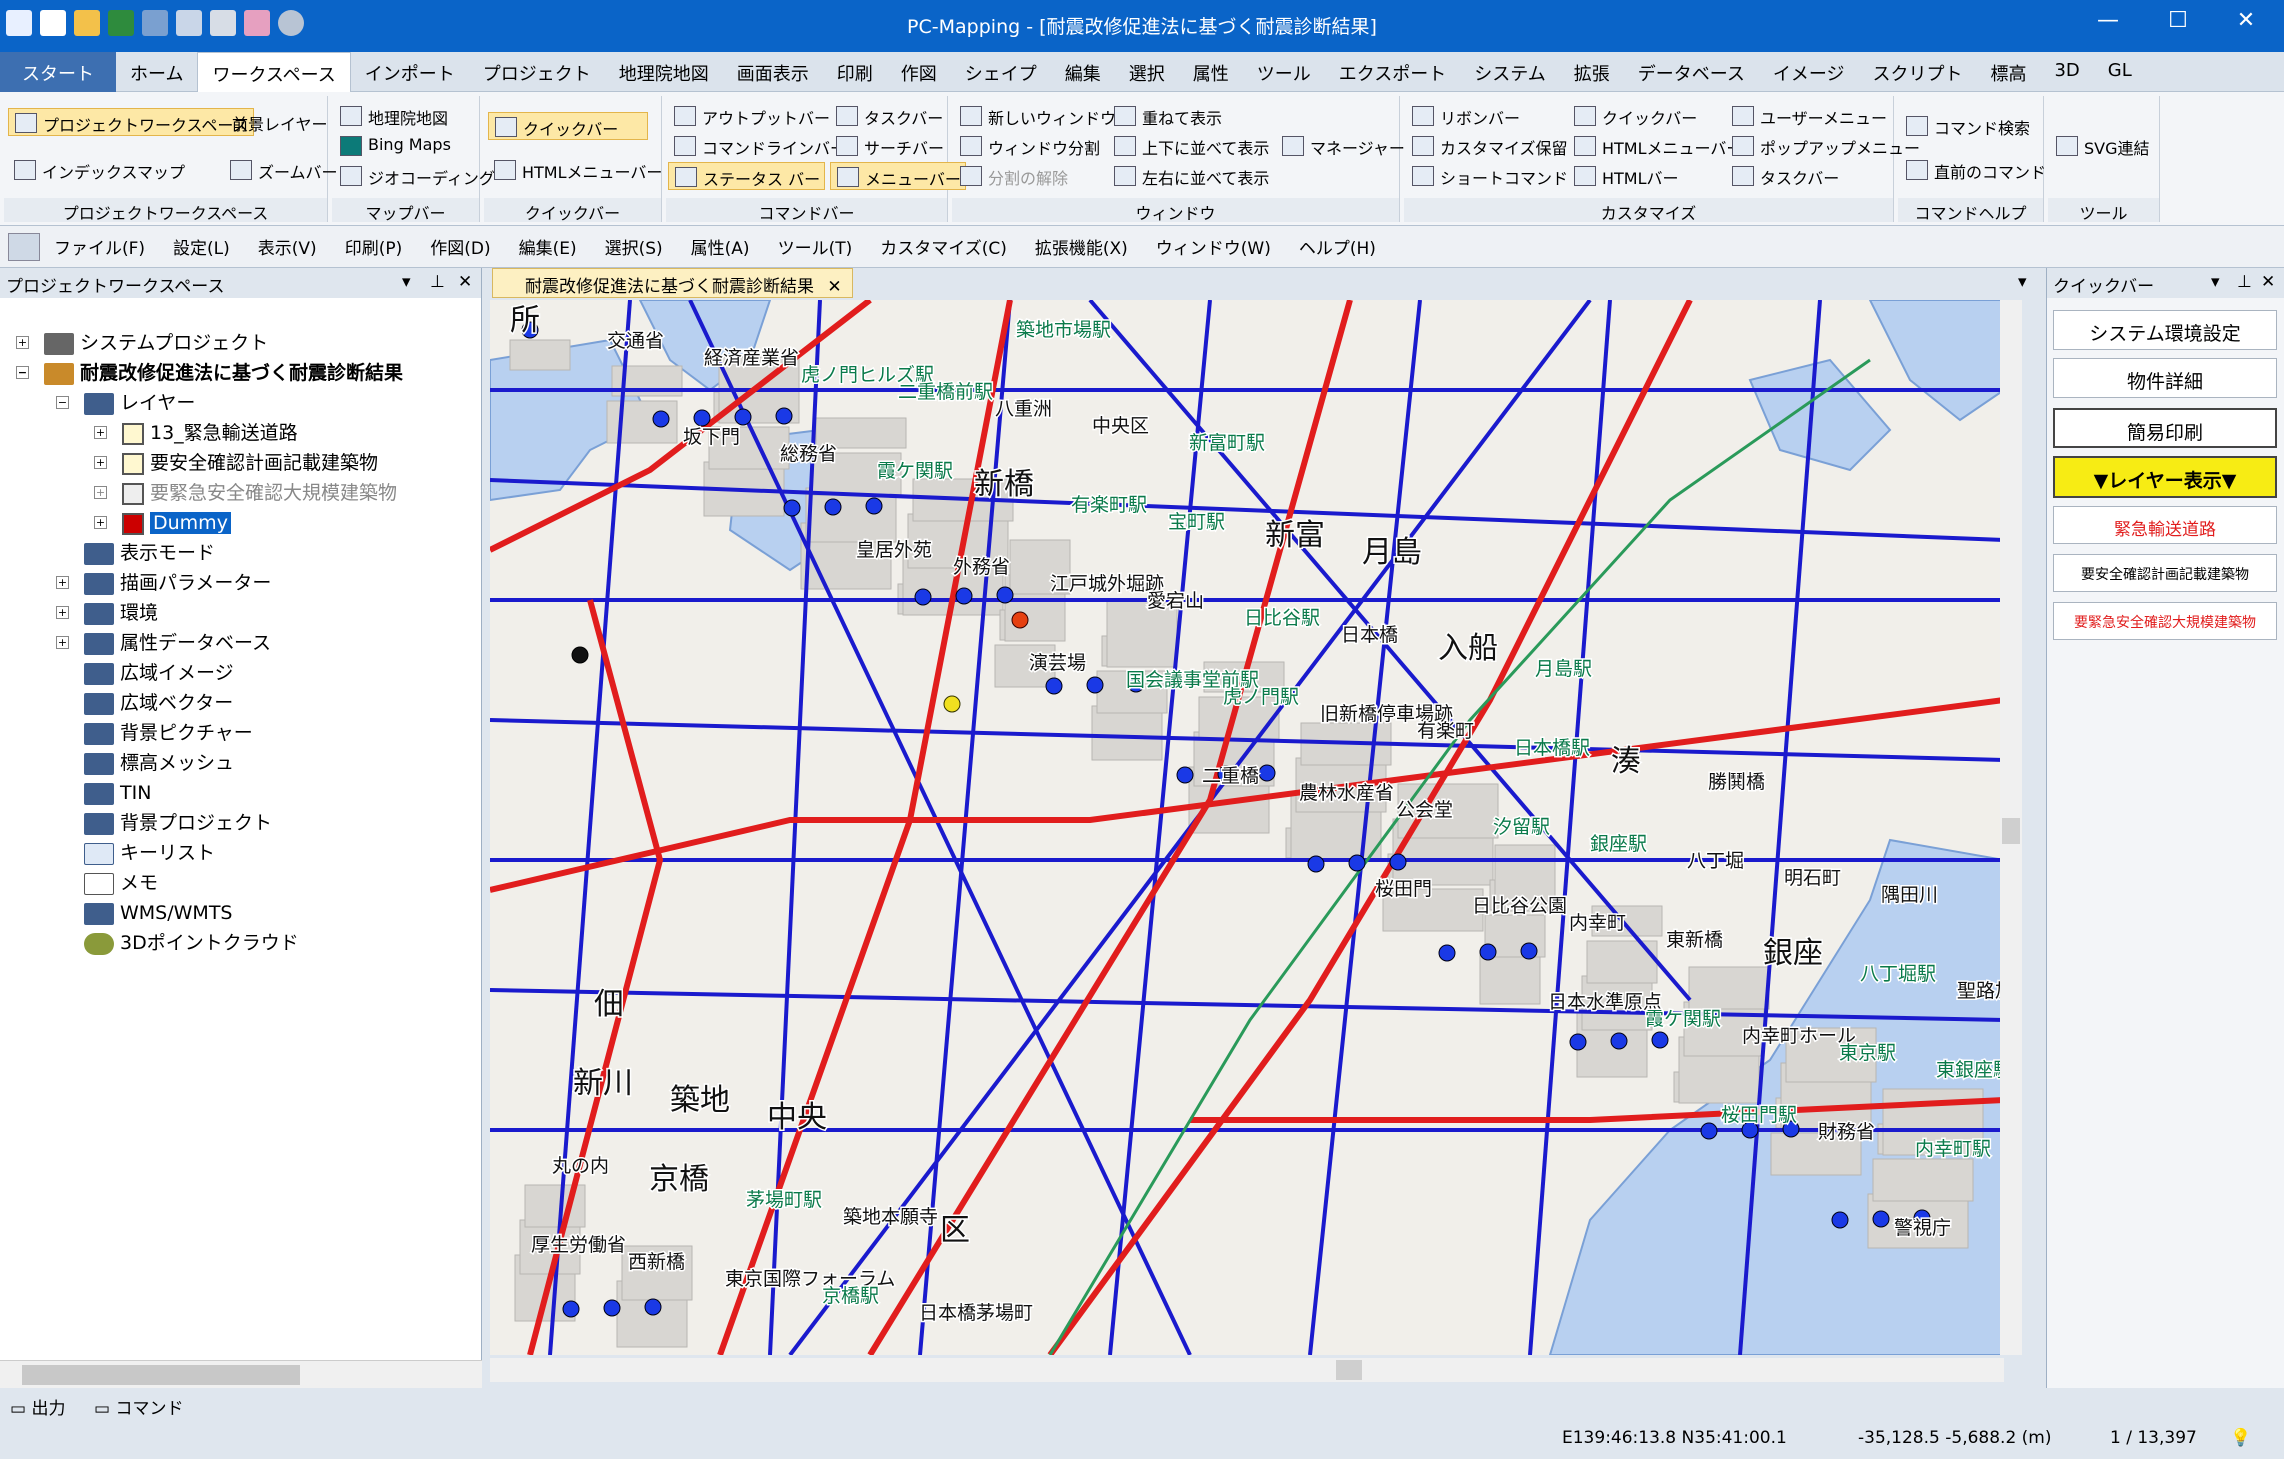  Describe the element at coordinates (149, 553) in the screenshot. I see `tree-item-display-mode: 表示モード` at that location.